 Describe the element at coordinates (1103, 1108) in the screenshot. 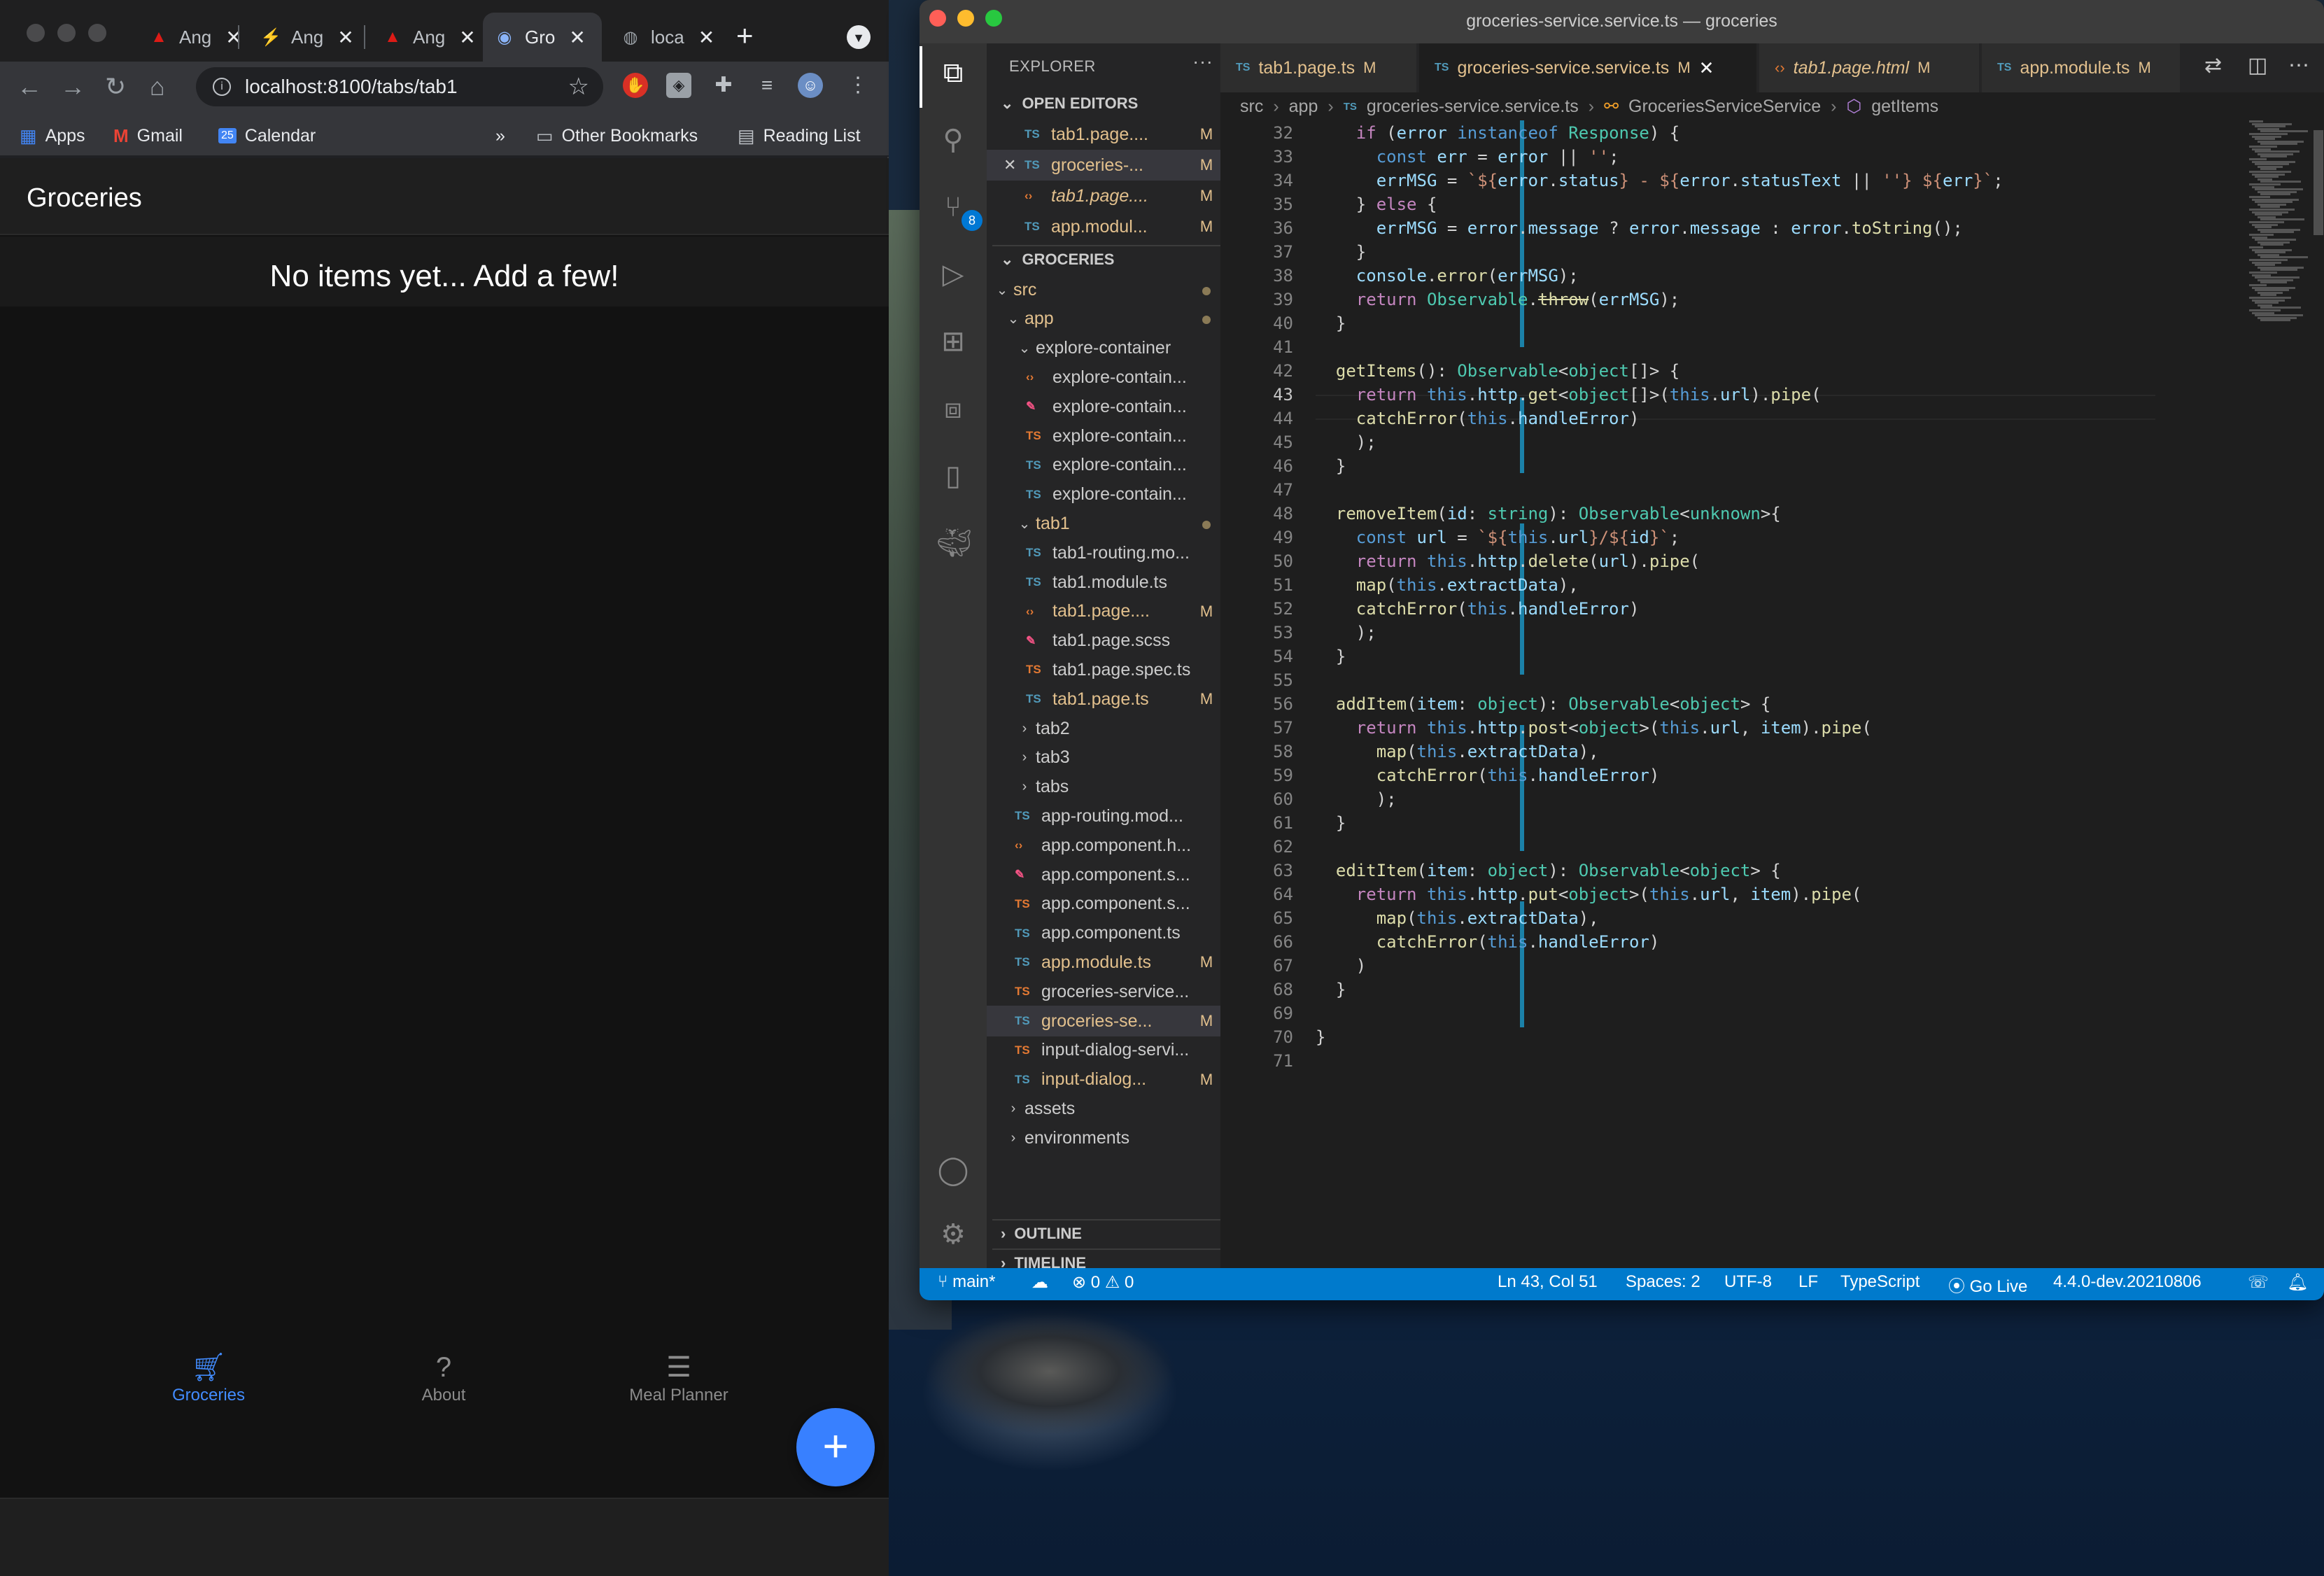

I see `folder-item: › assets` at that location.